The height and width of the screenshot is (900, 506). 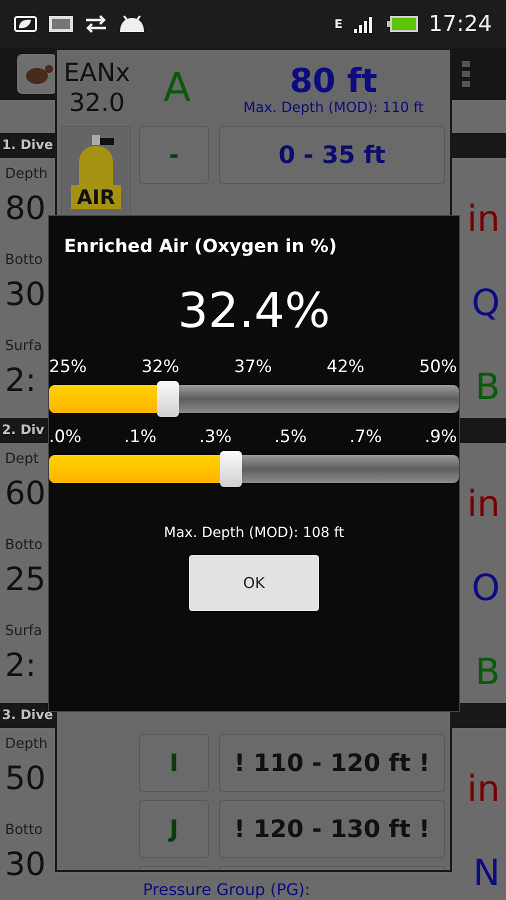 I want to click on tank-label: AIR, so click(x=96, y=197).